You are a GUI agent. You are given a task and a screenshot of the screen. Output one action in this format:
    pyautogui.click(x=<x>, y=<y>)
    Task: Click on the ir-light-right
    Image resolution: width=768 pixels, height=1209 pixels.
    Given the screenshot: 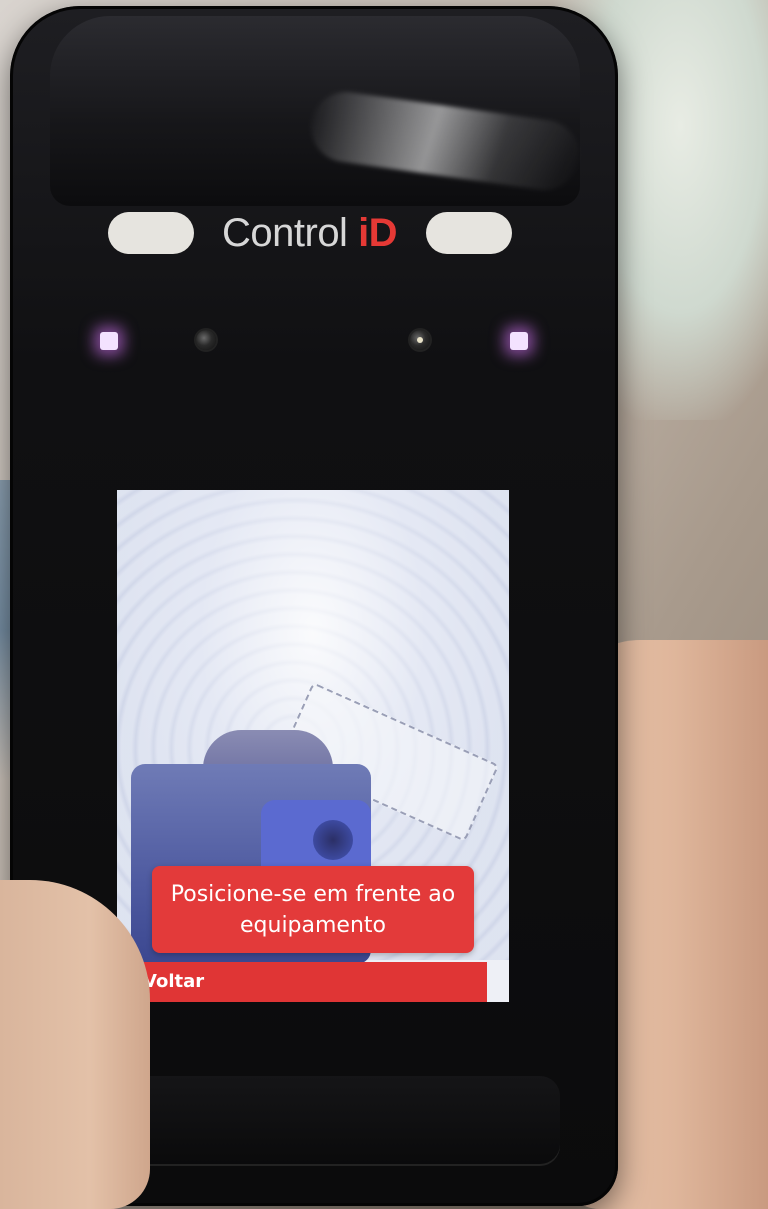 What is the action you would take?
    pyautogui.click(x=469, y=233)
    